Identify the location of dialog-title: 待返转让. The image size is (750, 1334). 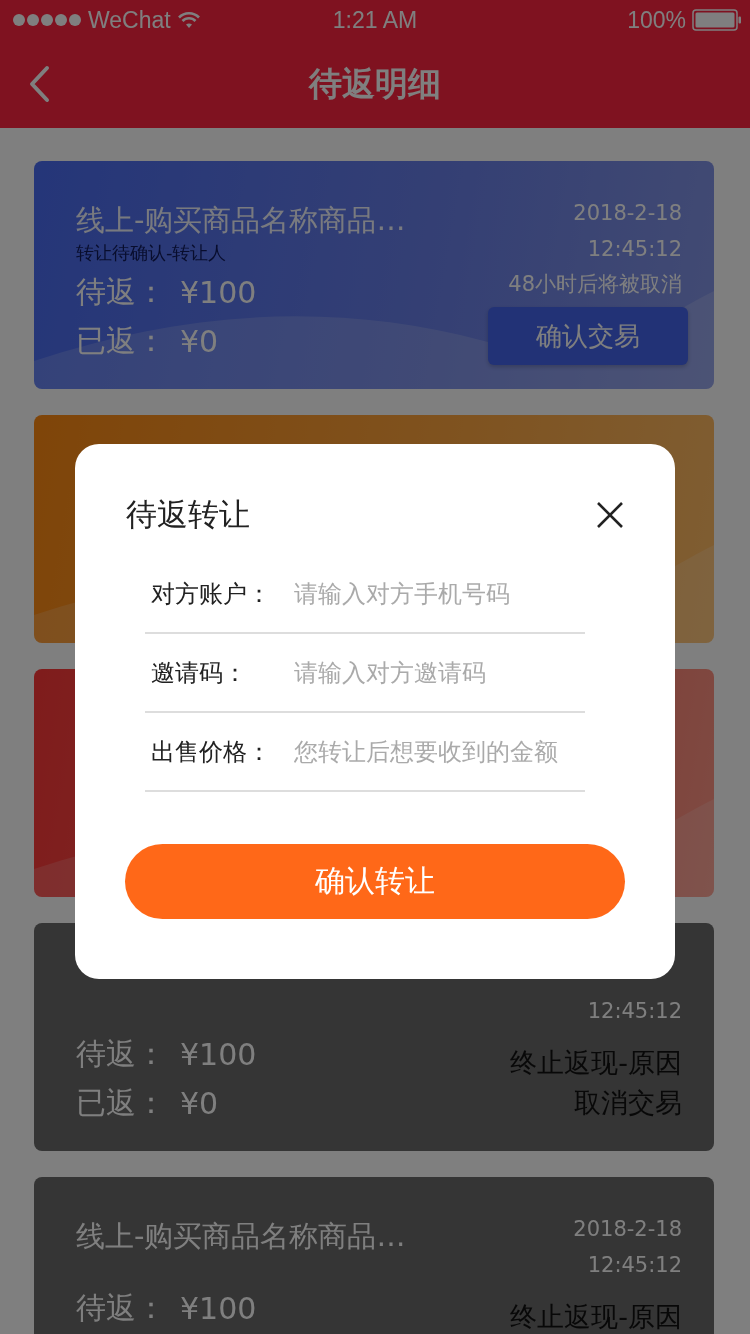
(188, 514).